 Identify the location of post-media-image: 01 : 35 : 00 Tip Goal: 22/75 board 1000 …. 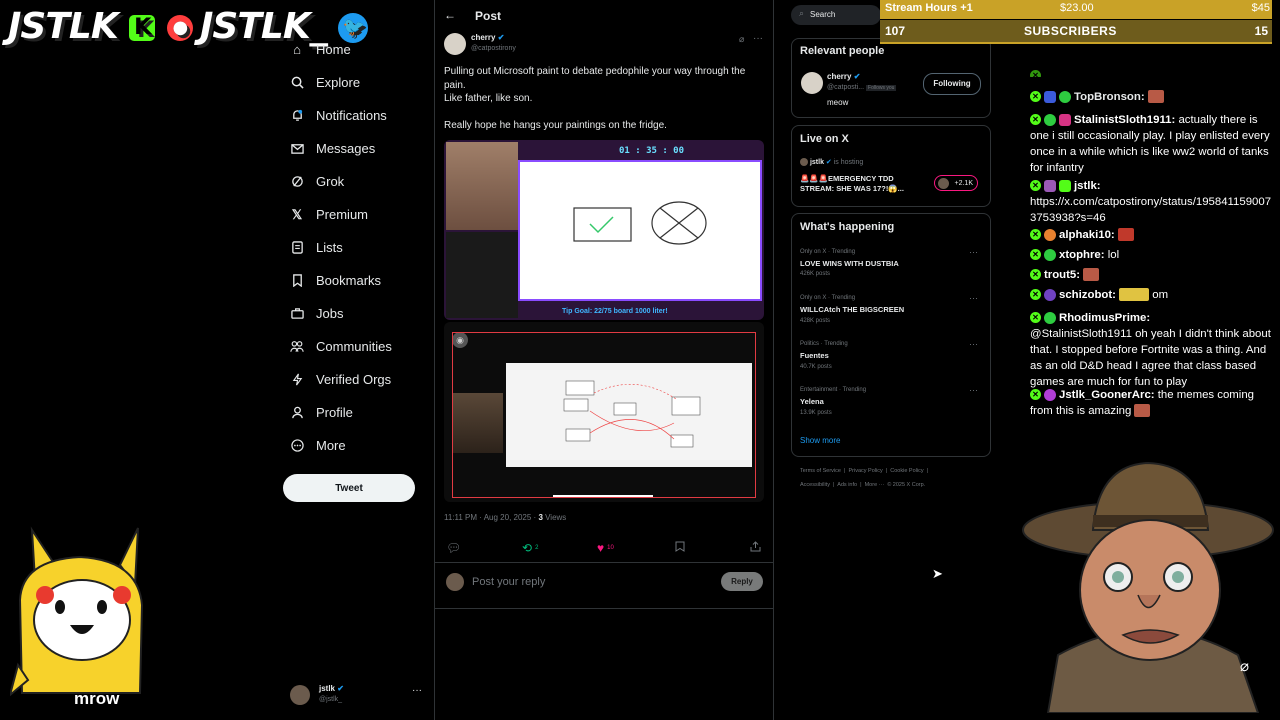
(604, 230).